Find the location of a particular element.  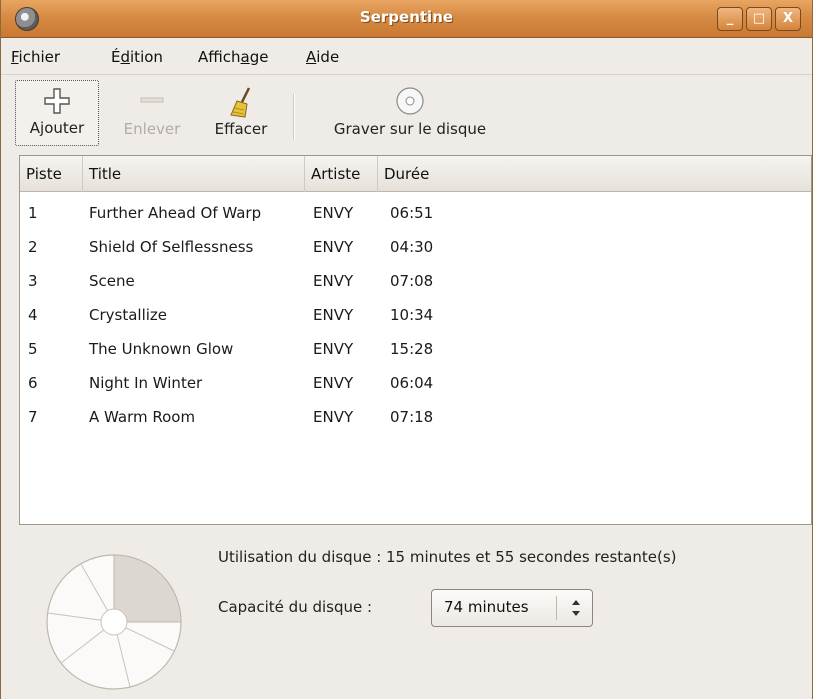

track-number: 1 is located at coordinates (33, 213).